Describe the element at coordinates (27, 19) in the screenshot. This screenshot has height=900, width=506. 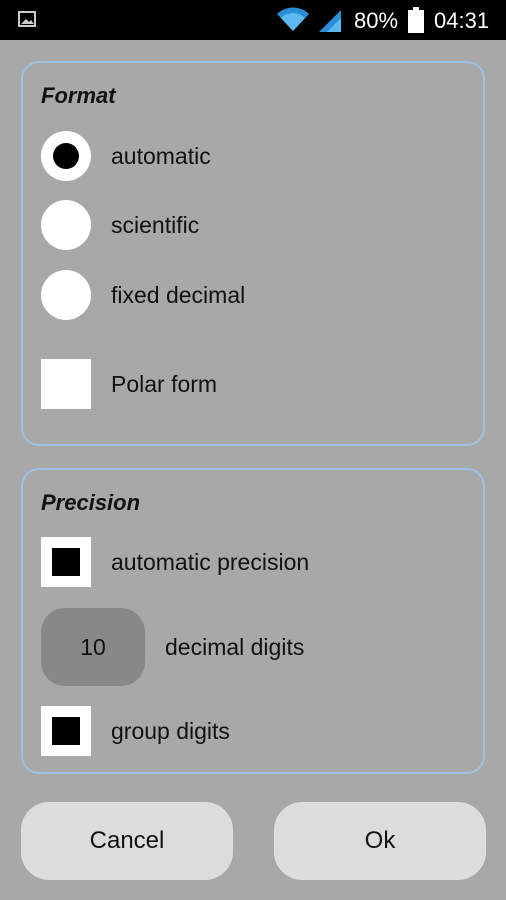
I see `image-icon` at that location.